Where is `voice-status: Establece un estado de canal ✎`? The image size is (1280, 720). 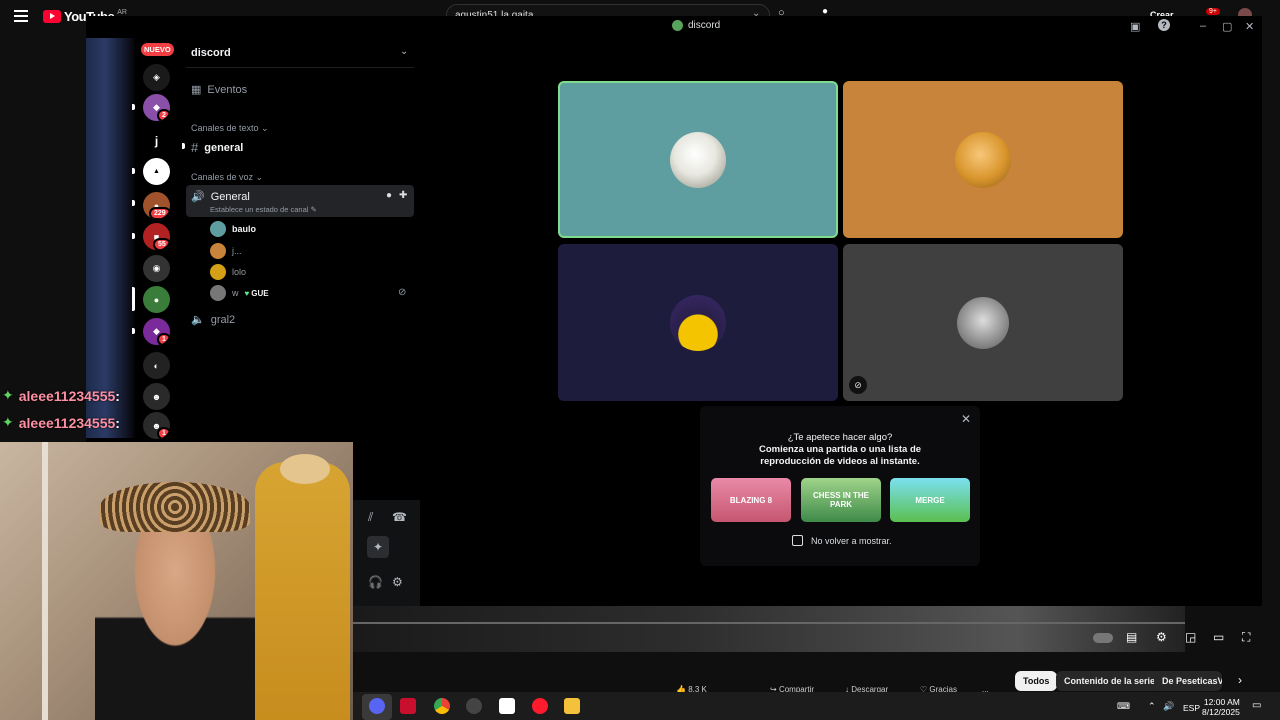 voice-status: Establece un estado de canal ✎ is located at coordinates (263, 209).